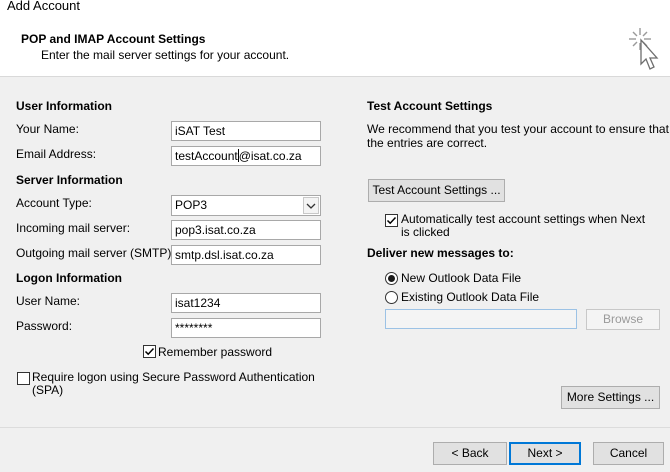  Describe the element at coordinates (545, 453) in the screenshot. I see `next-button: Next >` at that location.